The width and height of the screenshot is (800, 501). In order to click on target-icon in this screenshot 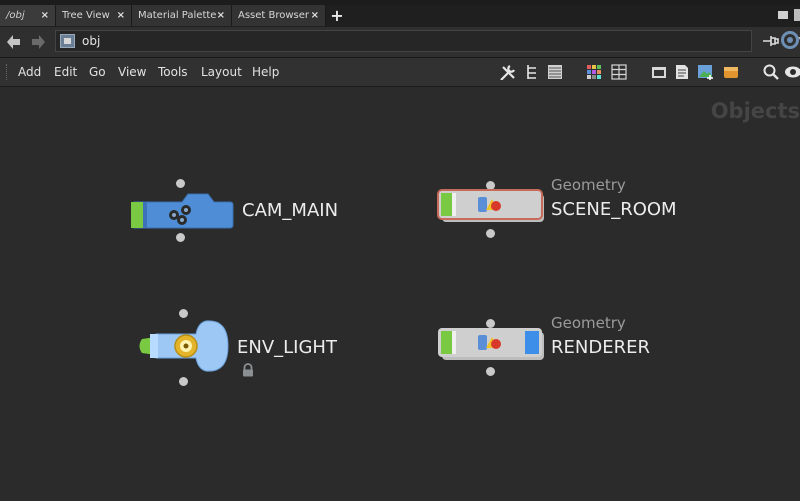, I will do `click(790, 40)`.